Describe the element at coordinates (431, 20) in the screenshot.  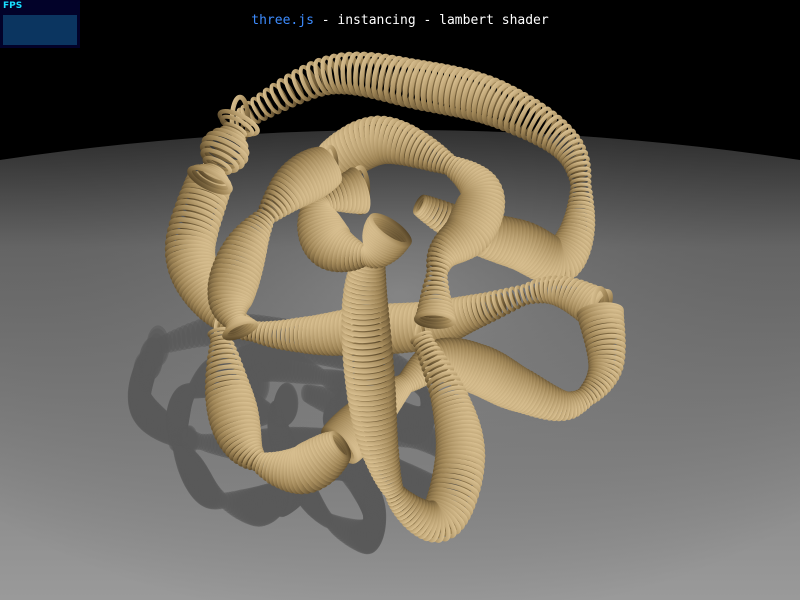
I see `info-text: - instancing - lambert shader` at that location.